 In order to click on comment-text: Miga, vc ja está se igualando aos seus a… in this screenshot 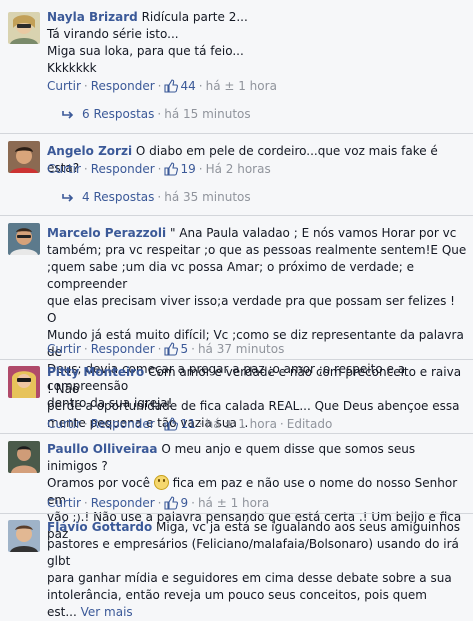, I will do `click(308, 527)`.